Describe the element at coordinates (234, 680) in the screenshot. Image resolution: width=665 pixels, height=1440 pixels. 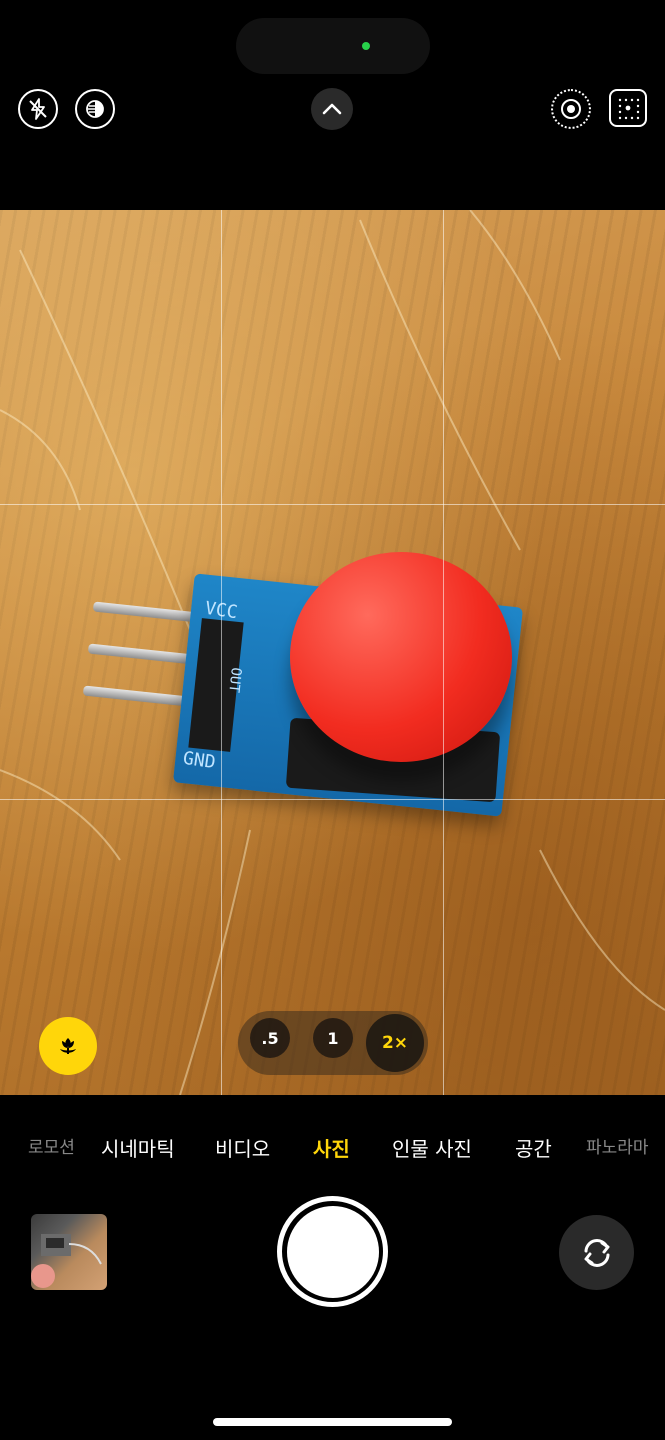
I see `pcb-label-out: OUT` at that location.